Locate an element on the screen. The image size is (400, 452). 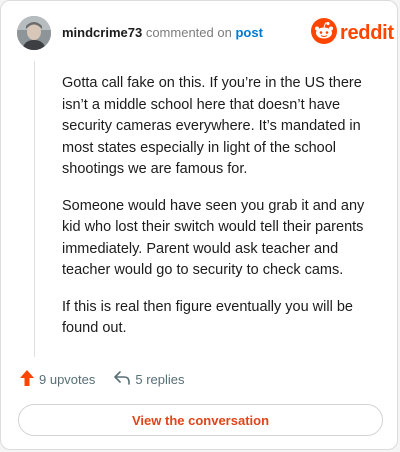
reddit-alien-icon is located at coordinates (324, 33).